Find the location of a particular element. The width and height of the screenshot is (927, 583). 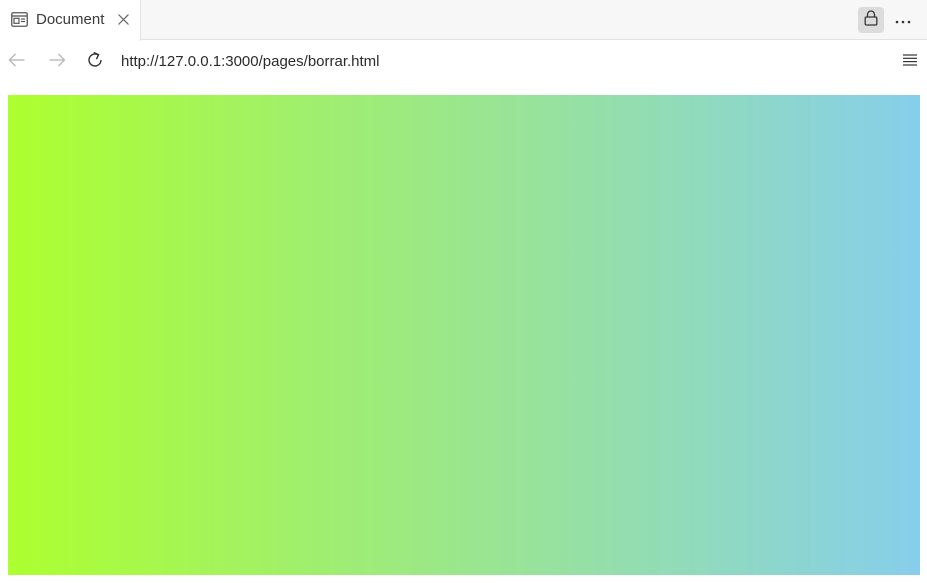

address-bar: http://127.0.0.1:3000/pages/borrar.html is located at coordinates (250, 62).